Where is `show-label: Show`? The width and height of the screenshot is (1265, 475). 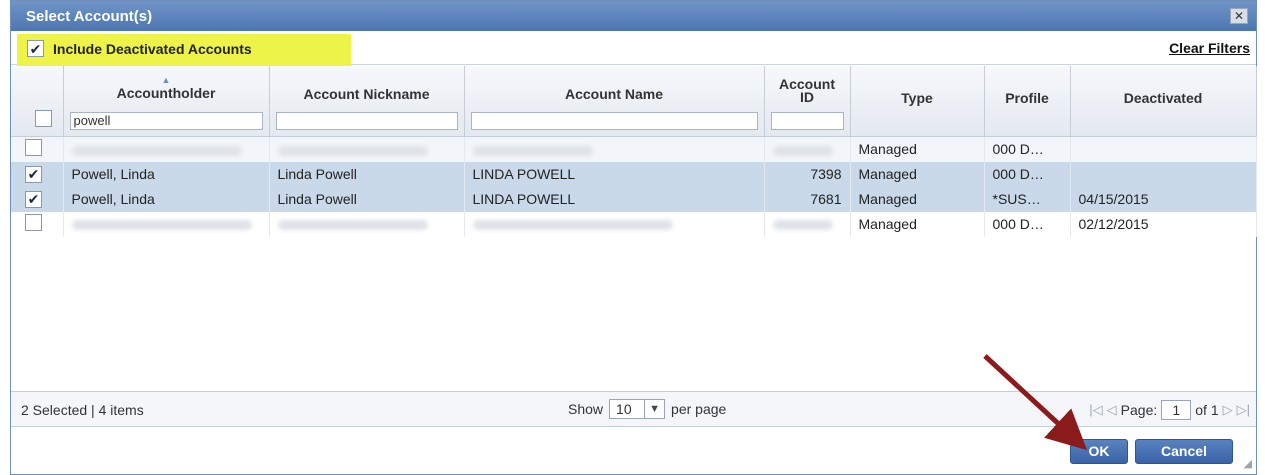
show-label: Show is located at coordinates (586, 409).